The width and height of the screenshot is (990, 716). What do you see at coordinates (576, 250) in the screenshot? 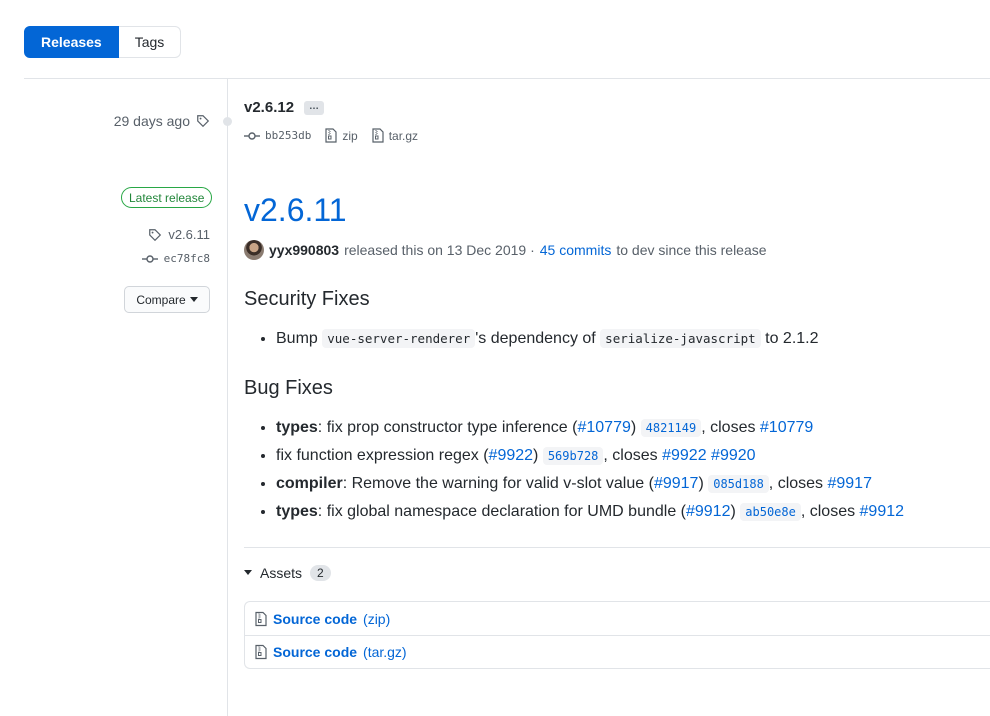
I see `commits-link: 45 commits` at bounding box center [576, 250].